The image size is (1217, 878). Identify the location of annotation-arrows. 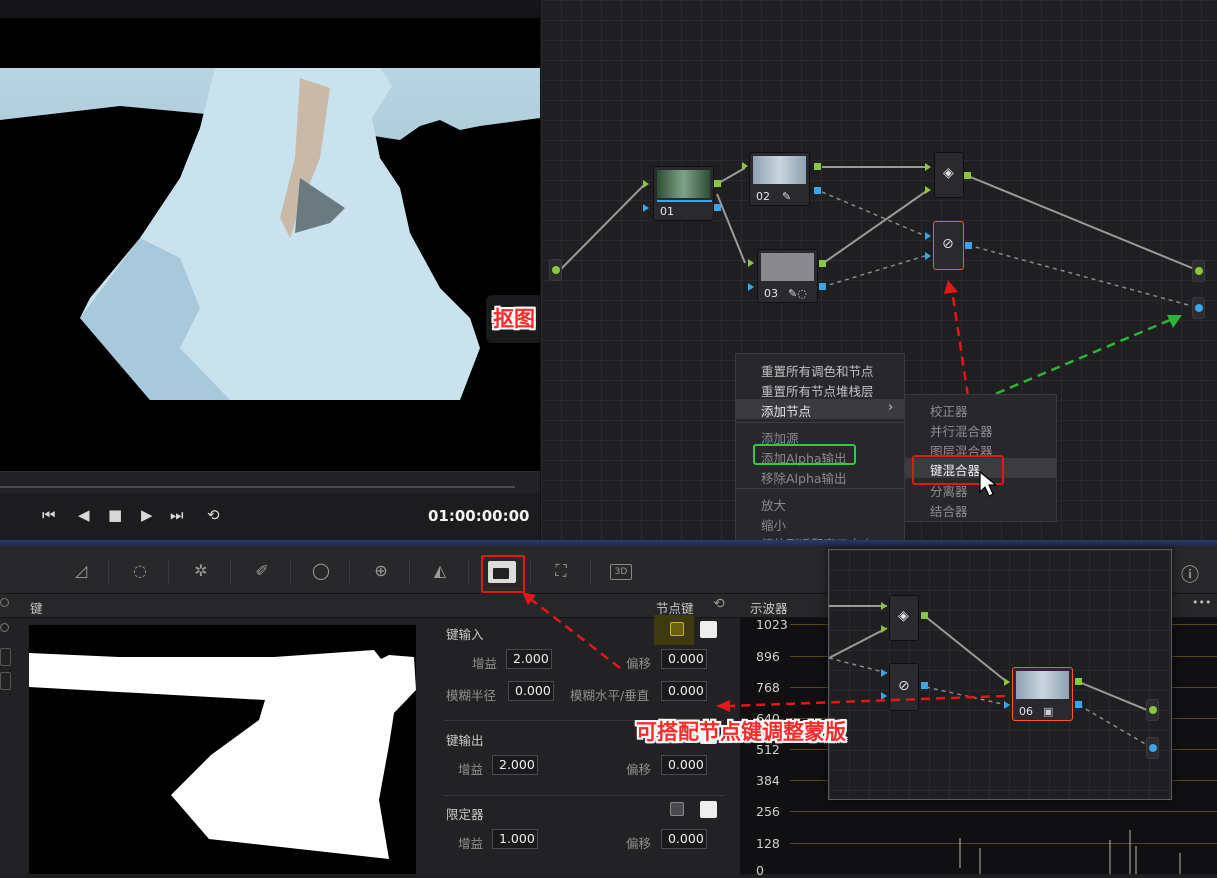
(764, 652).